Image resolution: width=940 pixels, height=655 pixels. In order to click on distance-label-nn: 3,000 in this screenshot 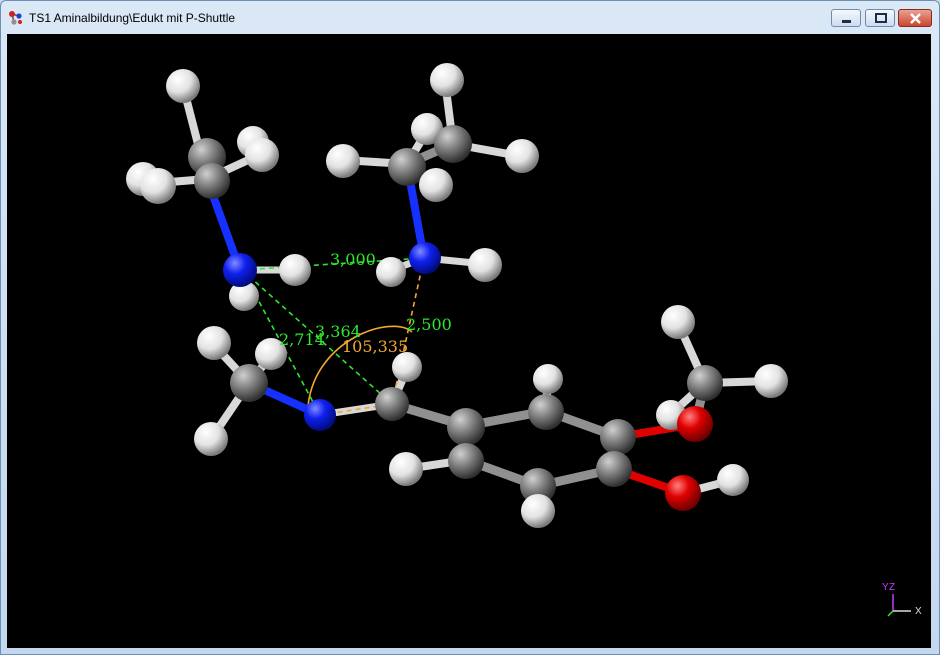, I will do `click(353, 259)`.